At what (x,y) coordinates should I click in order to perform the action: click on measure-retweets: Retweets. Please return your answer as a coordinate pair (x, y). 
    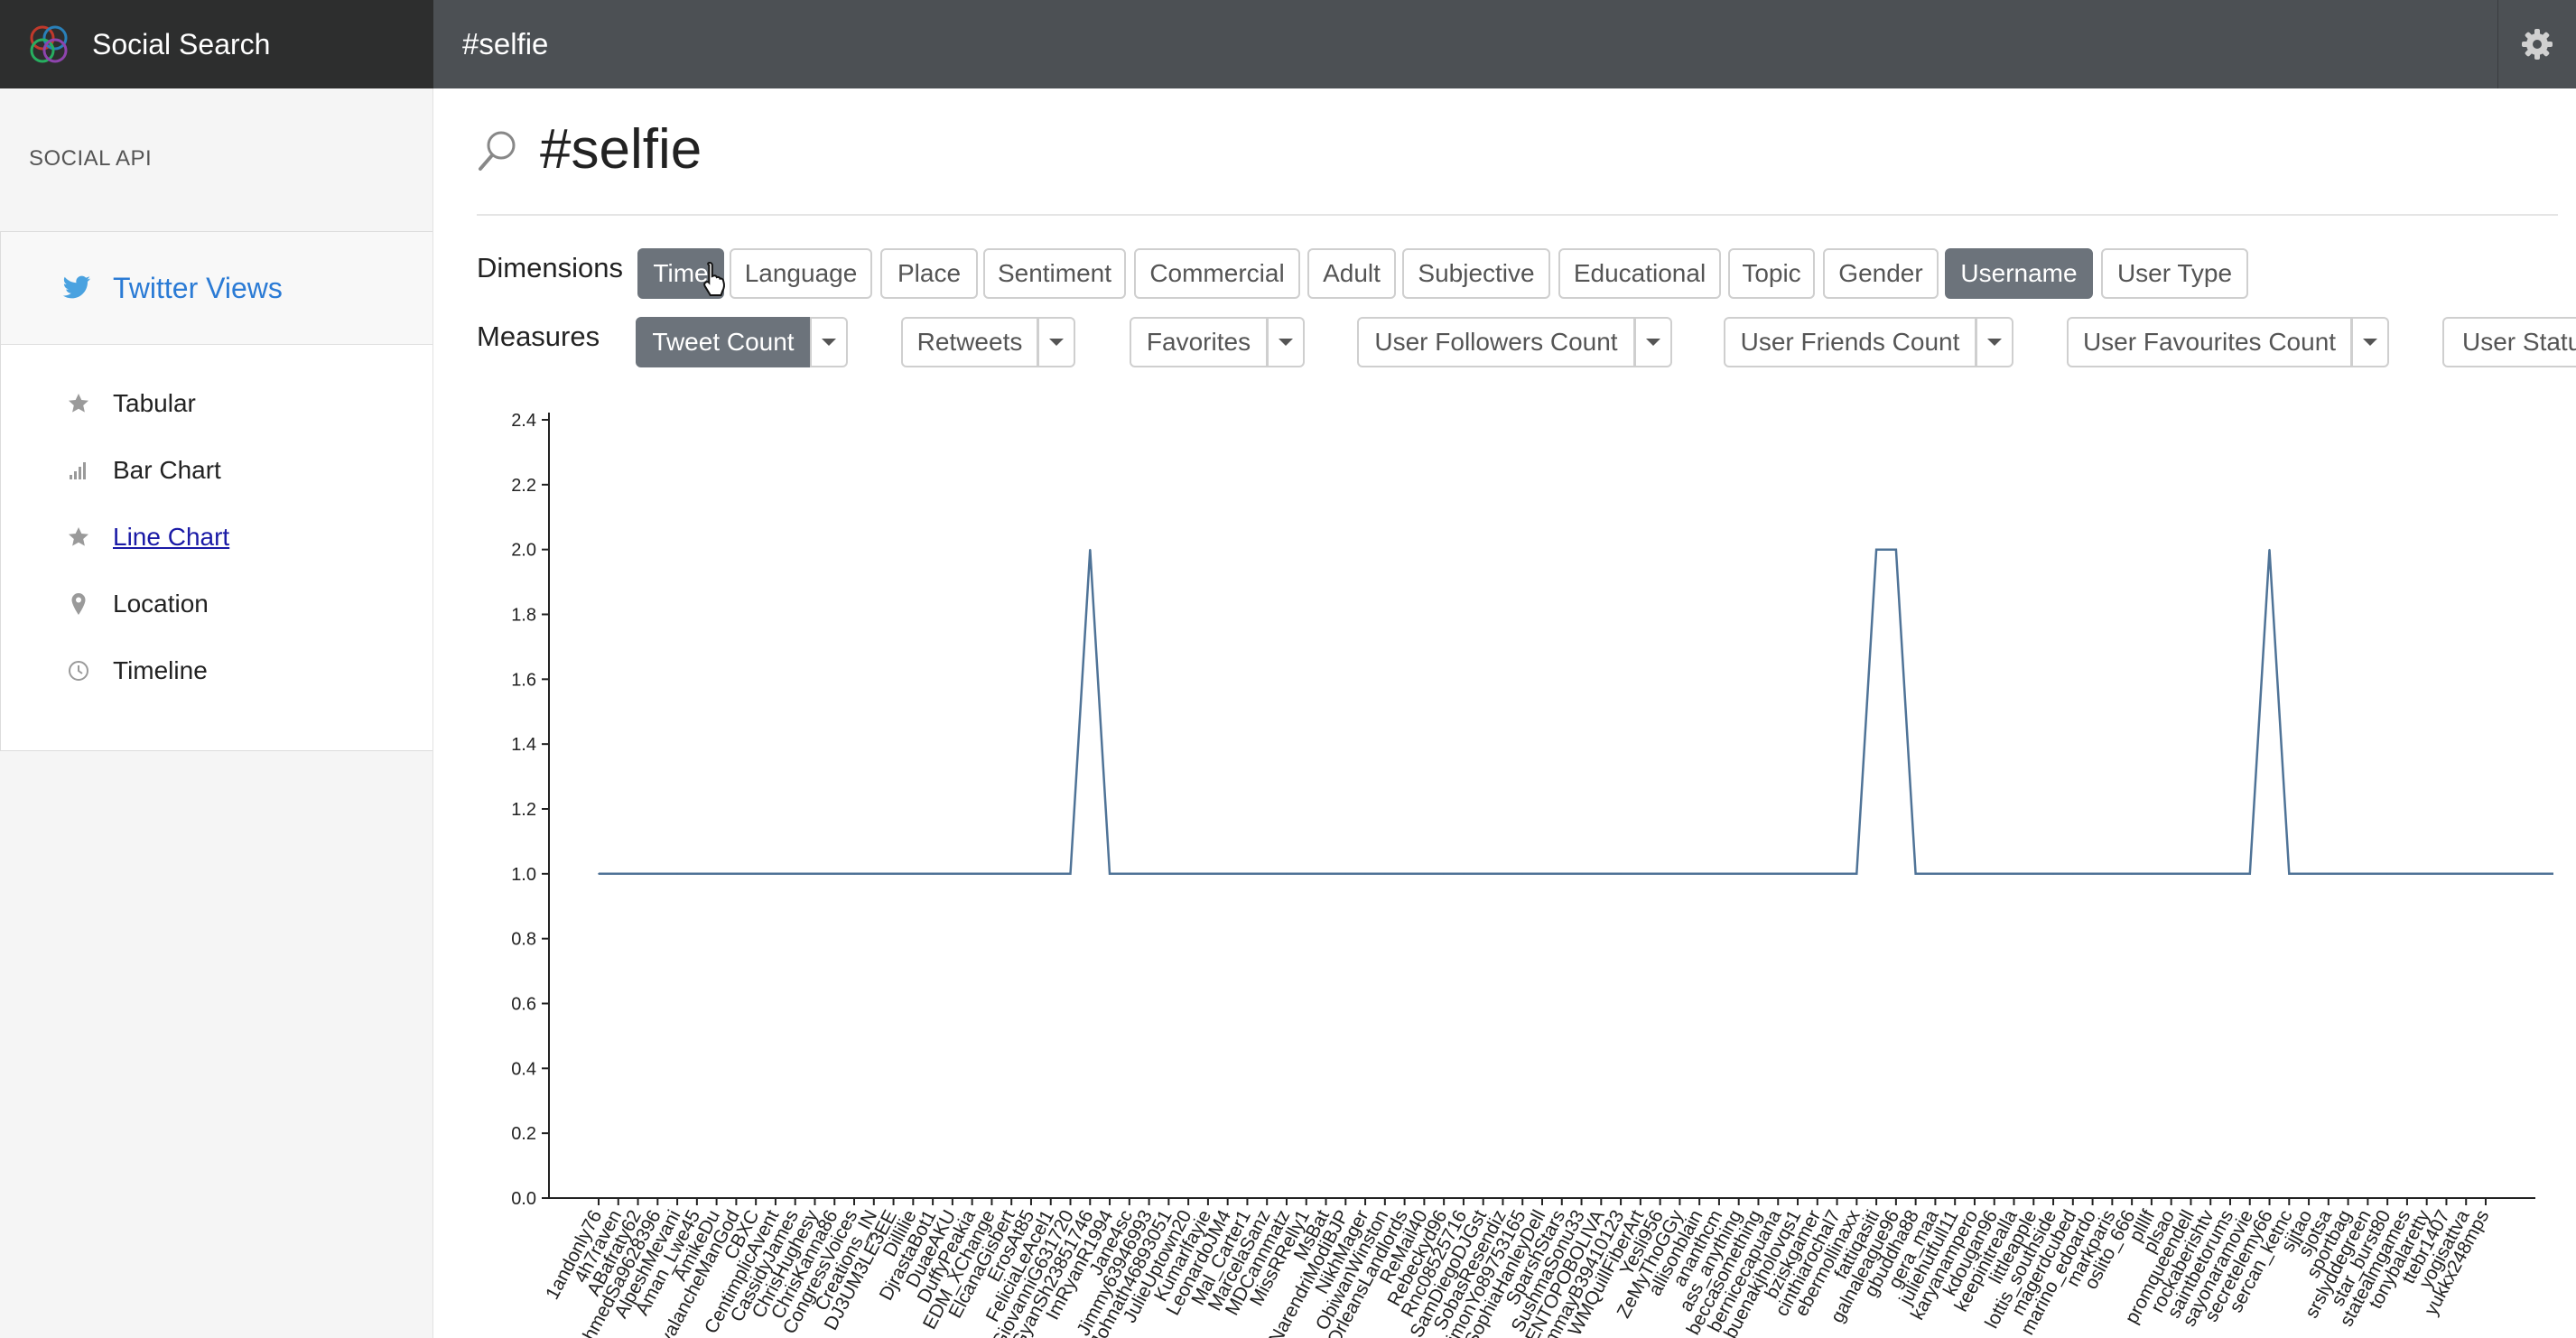
    Looking at the image, I should click on (969, 342).